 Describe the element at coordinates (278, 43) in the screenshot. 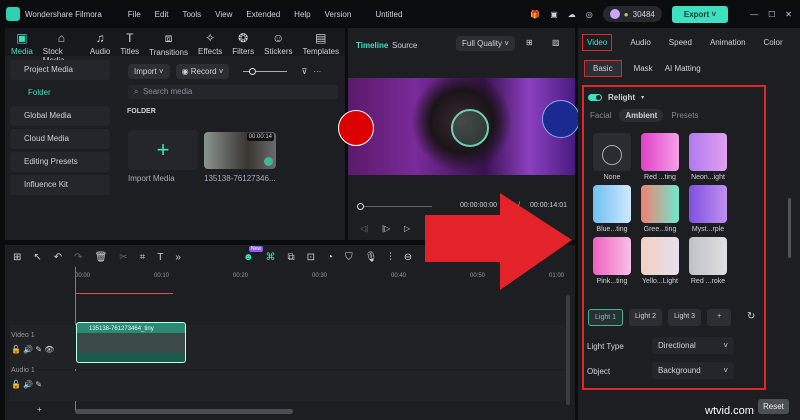

I see `toolbar-stickers: ☺ Stickers` at that location.